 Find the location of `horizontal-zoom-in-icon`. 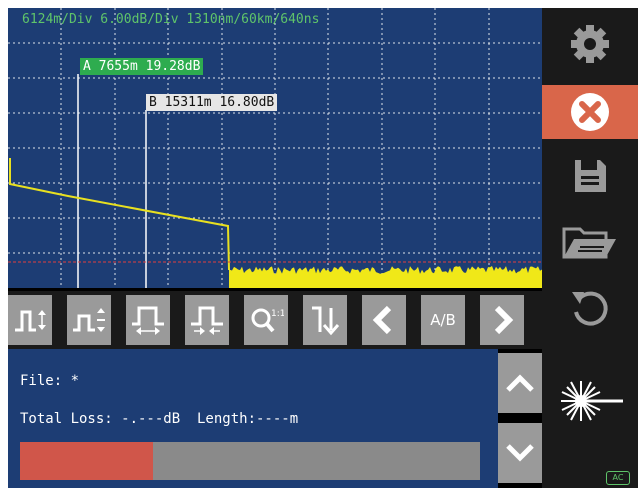

horizontal-zoom-in-icon is located at coordinates (207, 320).